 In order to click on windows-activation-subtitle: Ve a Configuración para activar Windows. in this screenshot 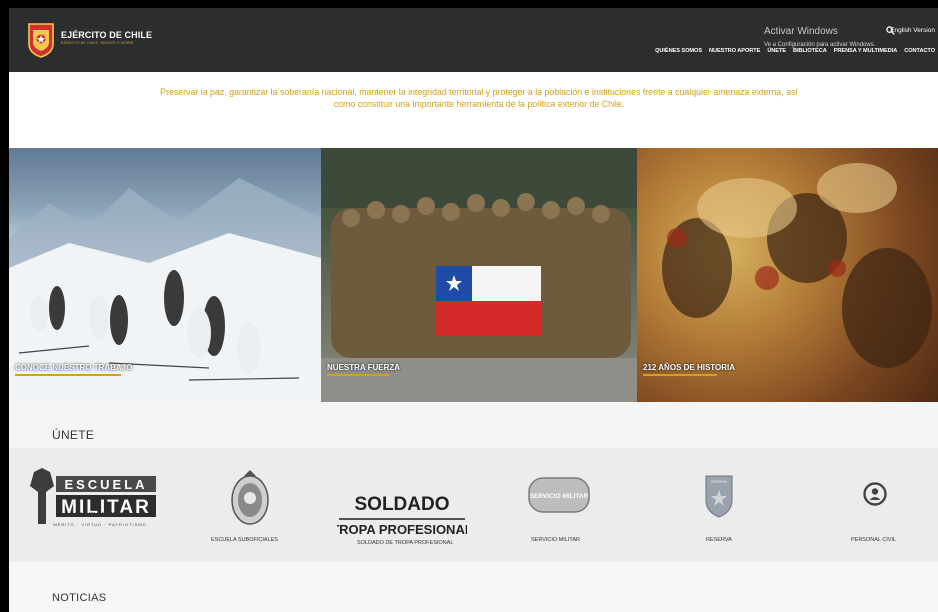, I will do `click(820, 45)`.